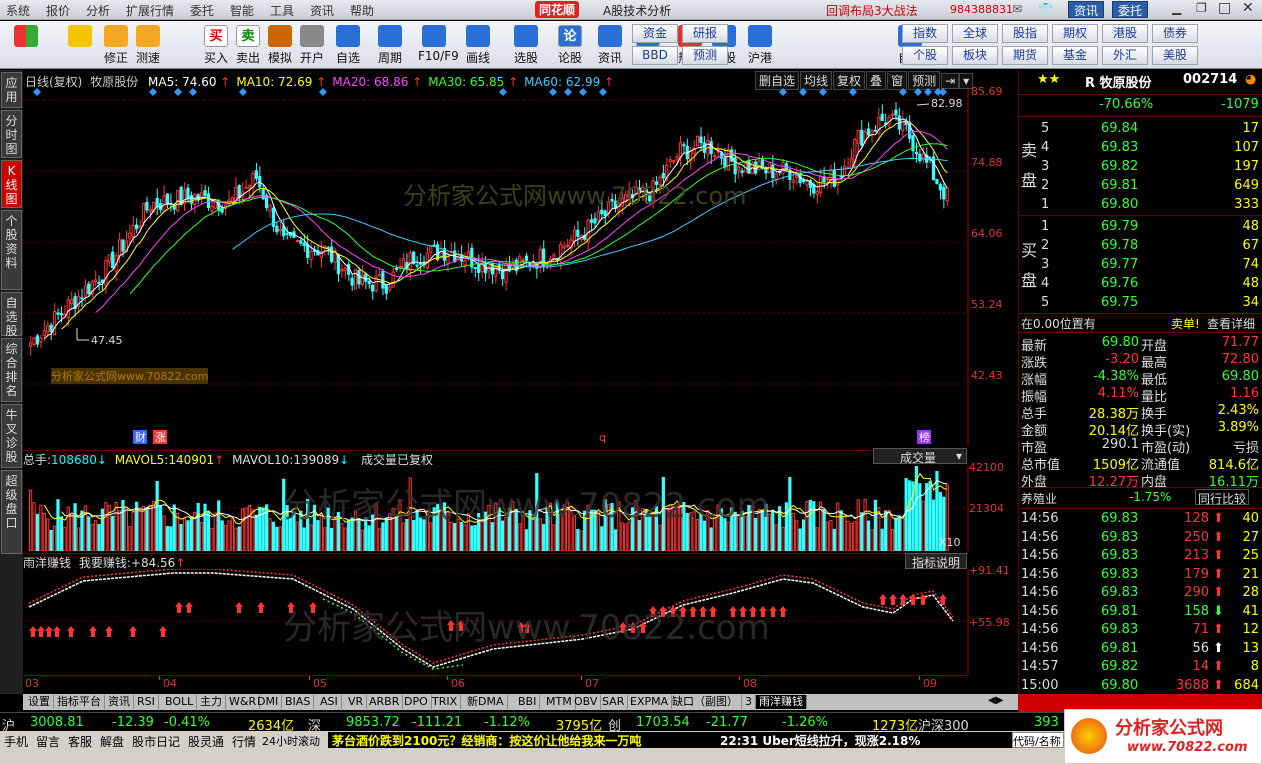  What do you see at coordinates (528, 702) in the screenshot?
I see `indicator-tab-15: BBI` at bounding box center [528, 702].